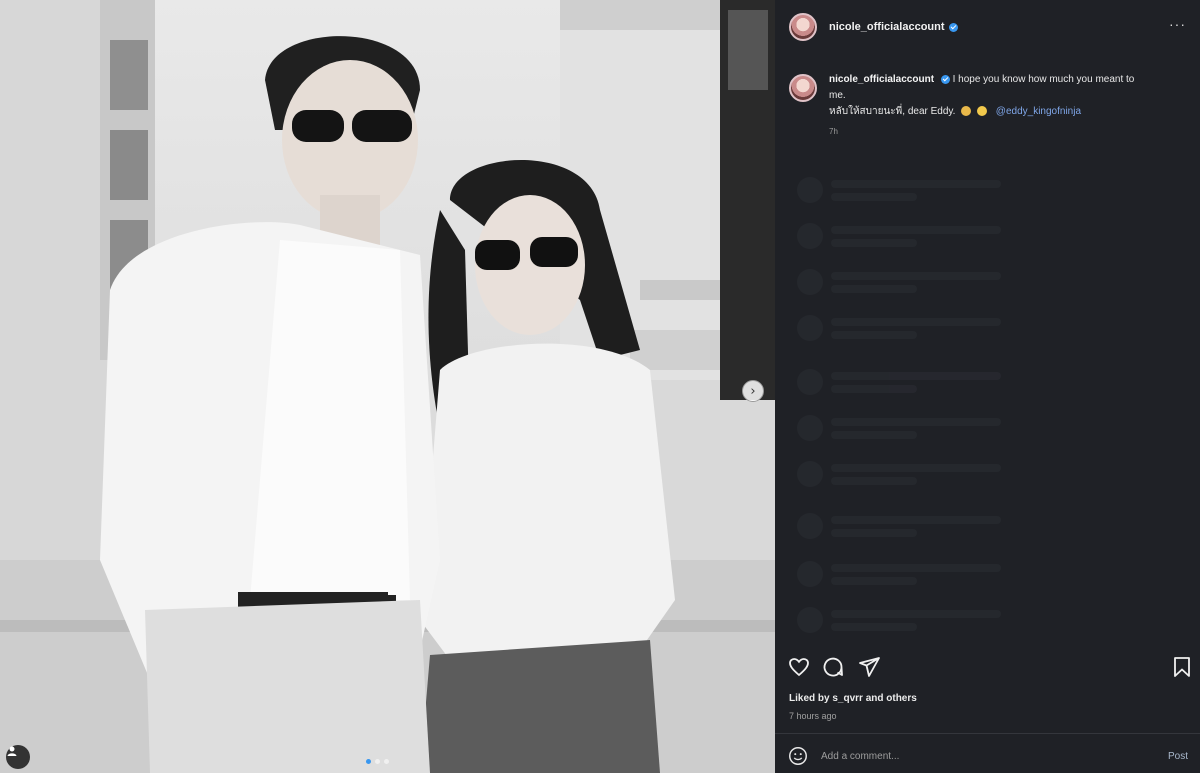 The image size is (1200, 773). Describe the element at coordinates (798, 756) in the screenshot. I see `smiley-icon` at that location.